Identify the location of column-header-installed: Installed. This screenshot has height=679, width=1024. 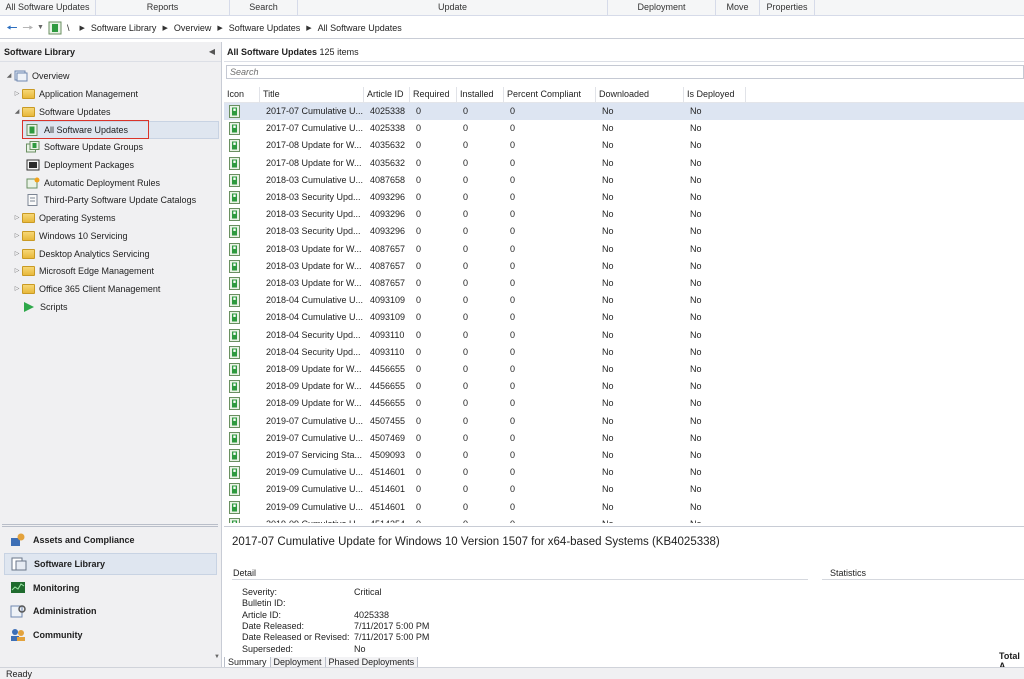
(480, 94).